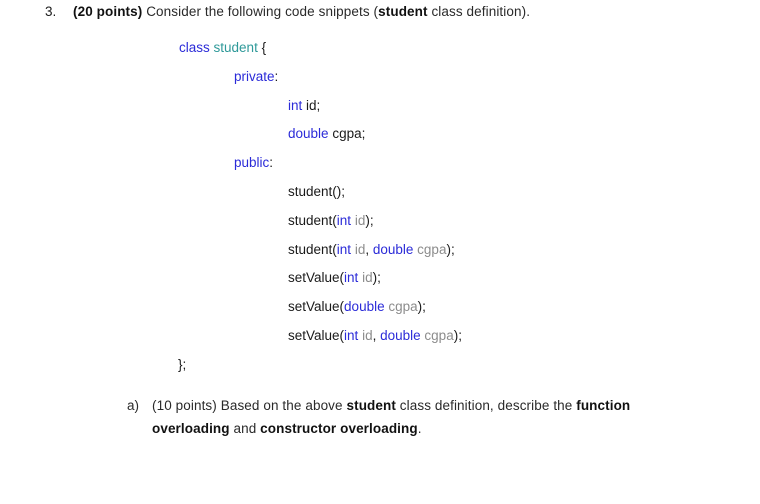 The image size is (760, 504). Describe the element at coordinates (51, 11) in the screenshot. I see `question-3-marker: 3.` at that location.